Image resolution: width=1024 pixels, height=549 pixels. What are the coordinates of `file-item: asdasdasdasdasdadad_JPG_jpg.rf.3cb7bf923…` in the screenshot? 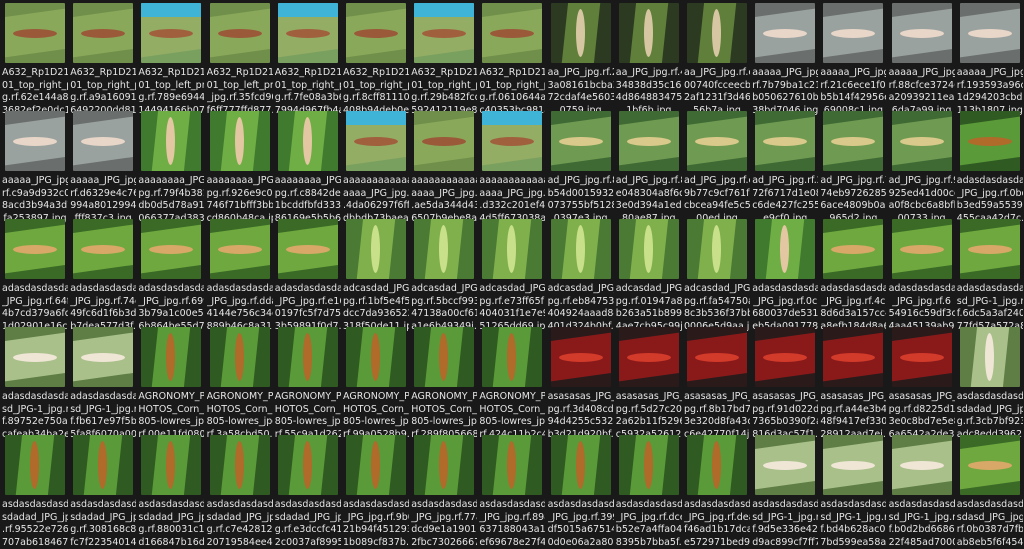 It's located at (990, 380).